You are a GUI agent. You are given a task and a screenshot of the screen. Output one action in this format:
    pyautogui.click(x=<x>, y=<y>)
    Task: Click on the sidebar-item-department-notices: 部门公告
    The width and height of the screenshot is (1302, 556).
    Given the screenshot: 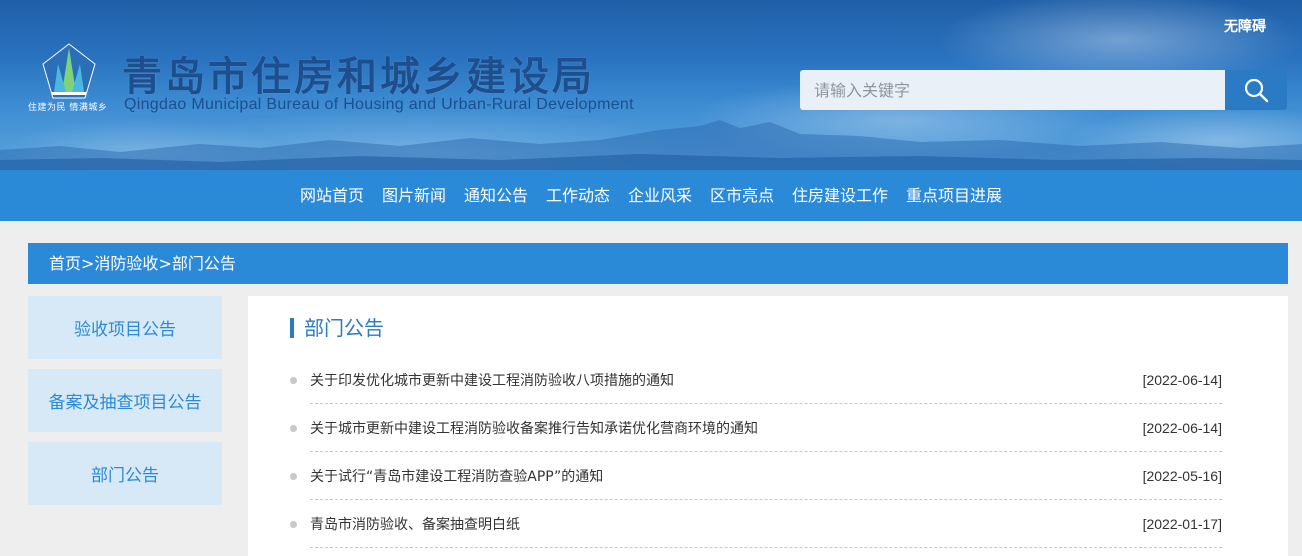 What is the action you would take?
    pyautogui.click(x=125, y=473)
    